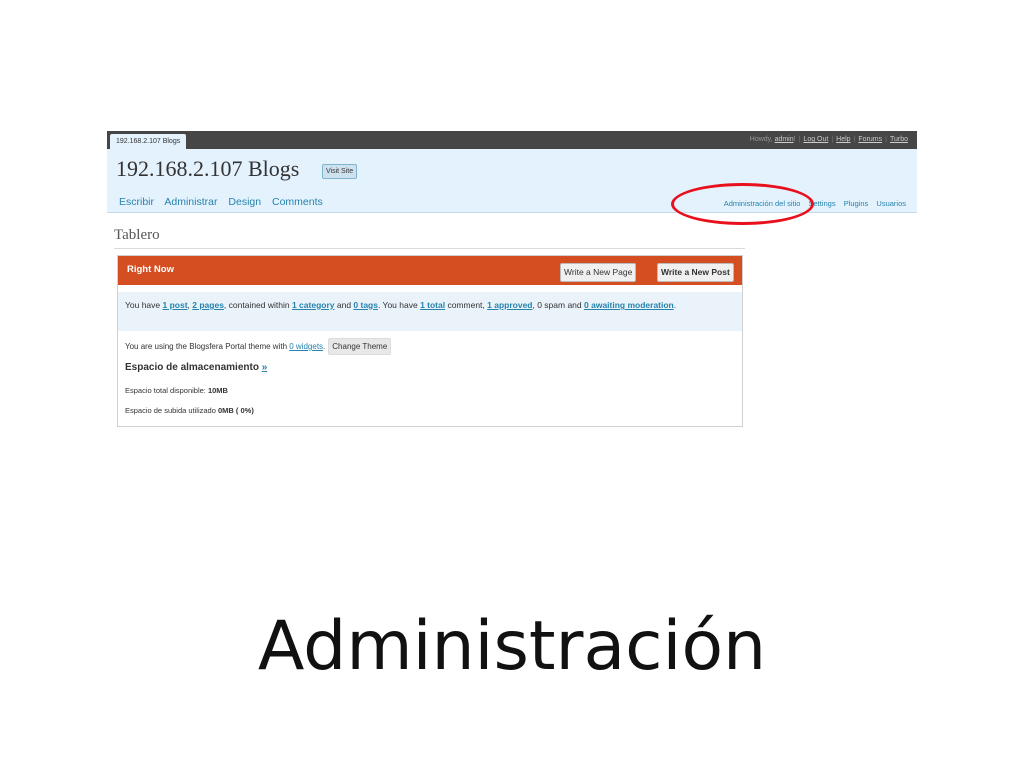 The width and height of the screenshot is (1024, 768). I want to click on storage-total-value: 10MB, so click(217, 390).